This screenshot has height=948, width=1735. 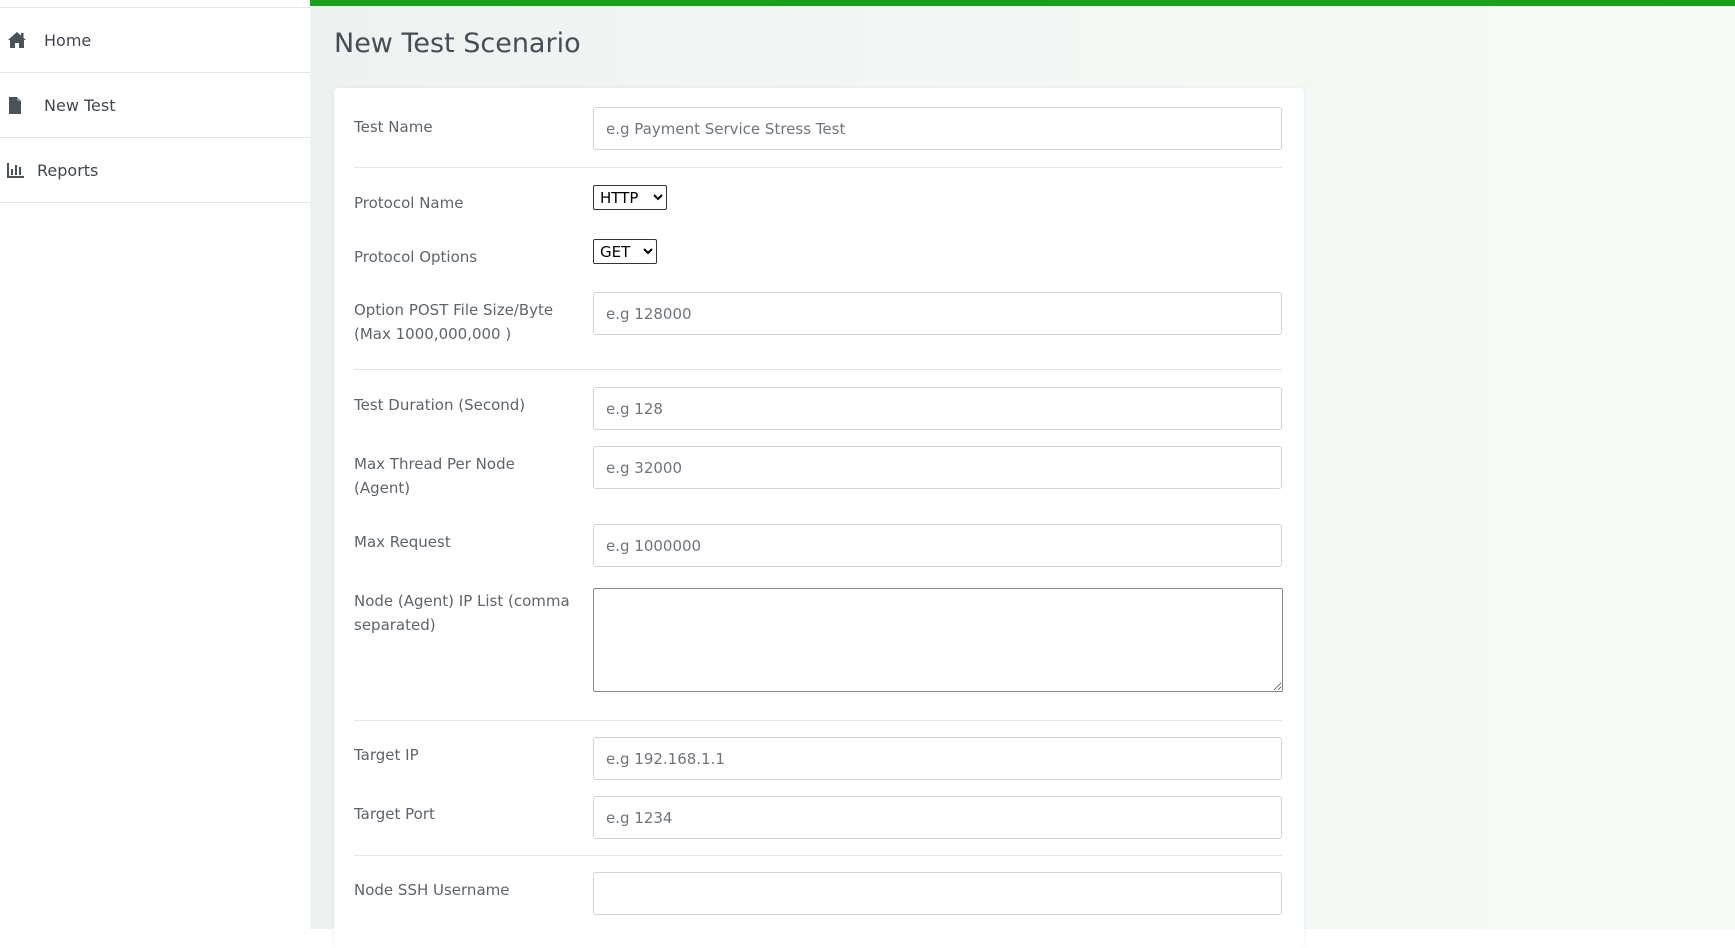 What do you see at coordinates (155, 105) in the screenshot?
I see `sidebar-item-new-test: New Test` at bounding box center [155, 105].